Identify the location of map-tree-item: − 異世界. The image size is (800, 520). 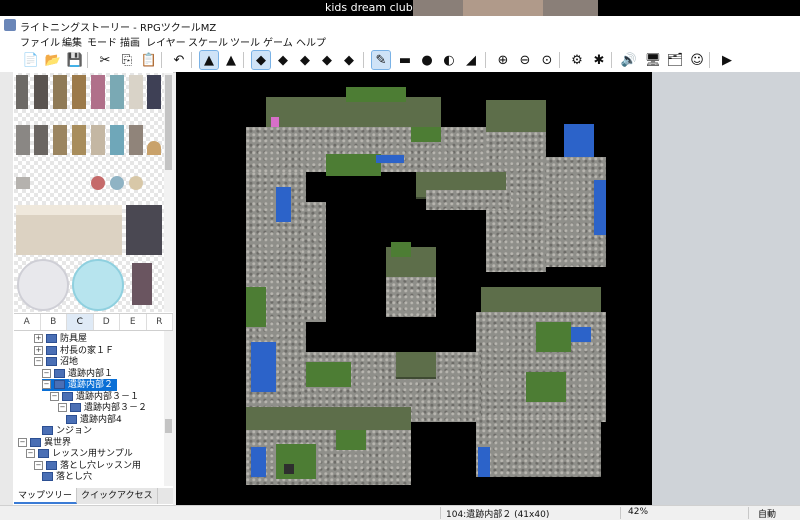
(44, 443).